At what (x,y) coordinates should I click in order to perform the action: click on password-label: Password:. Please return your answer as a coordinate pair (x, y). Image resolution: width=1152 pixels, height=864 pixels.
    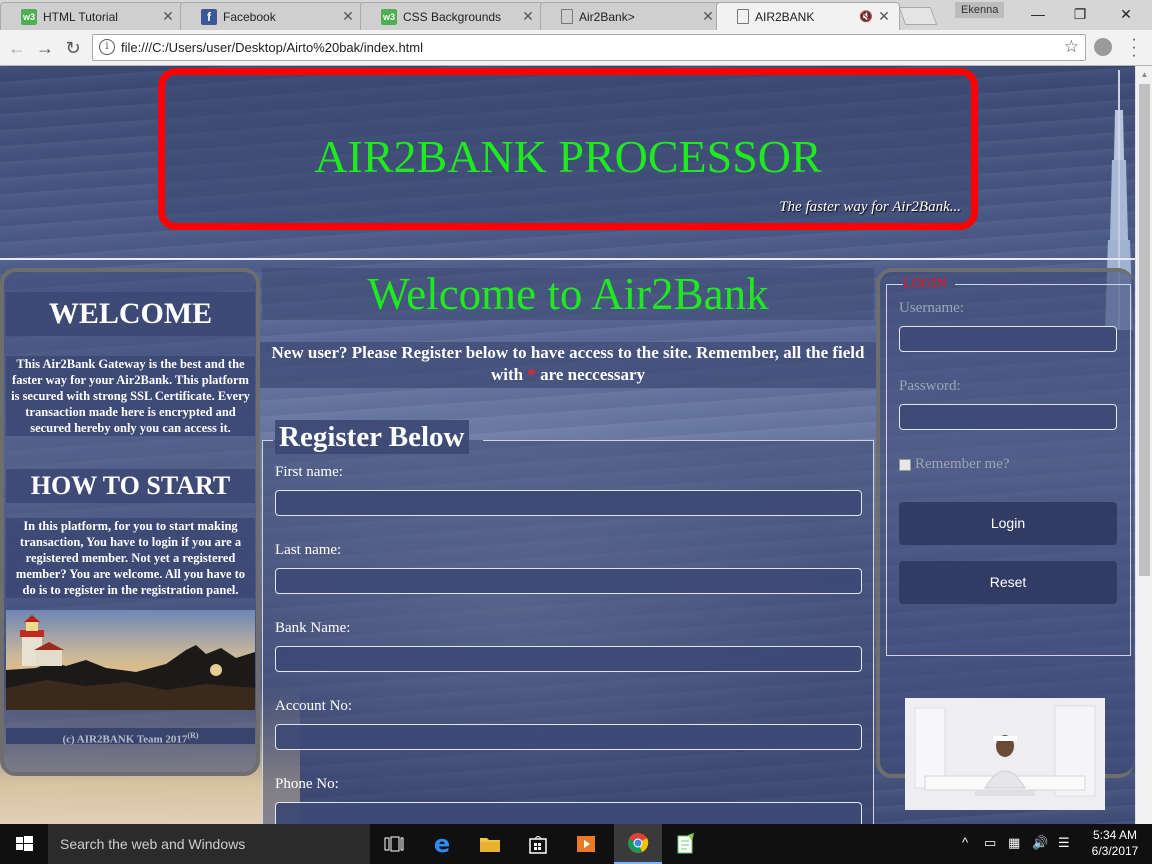
    Looking at the image, I should click on (930, 386).